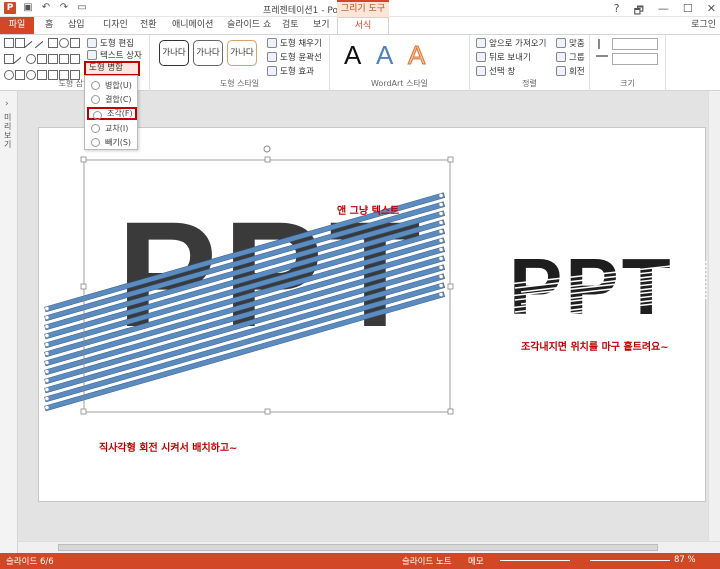  What do you see at coordinates (427, 561) in the screenshot?
I see `notes-button: 슬라이드 노트` at bounding box center [427, 561].